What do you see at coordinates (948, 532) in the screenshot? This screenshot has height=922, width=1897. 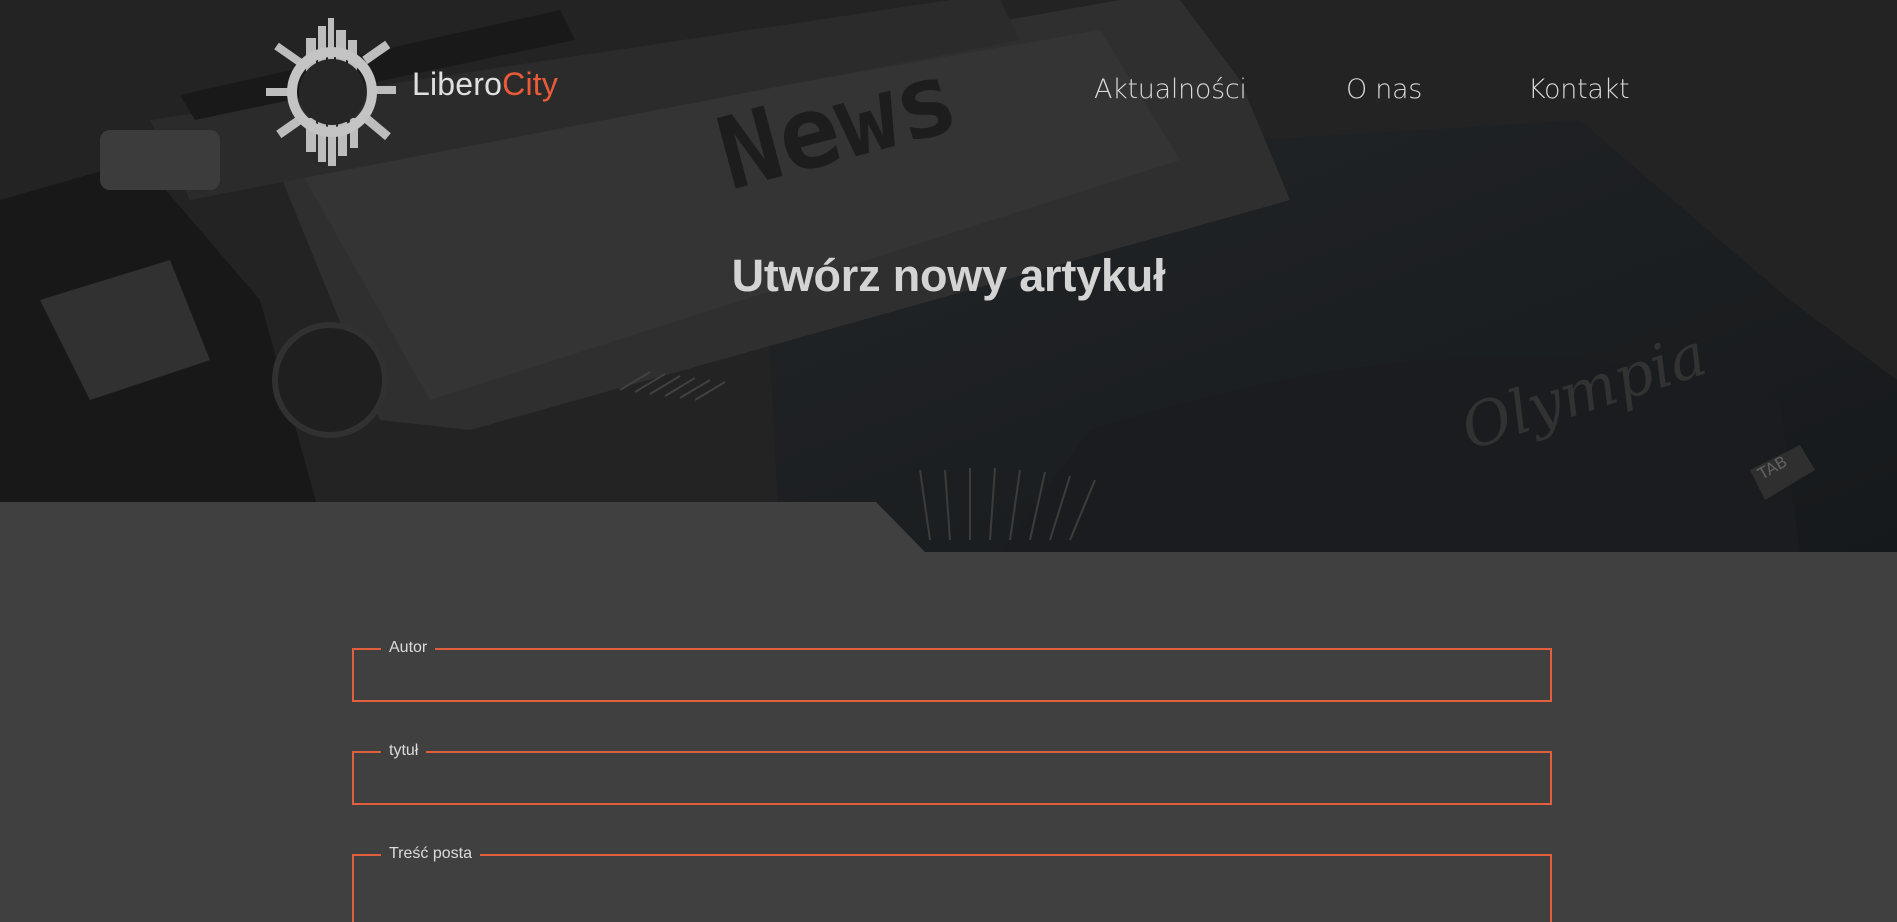 I see `hero-diagonal-edge` at bounding box center [948, 532].